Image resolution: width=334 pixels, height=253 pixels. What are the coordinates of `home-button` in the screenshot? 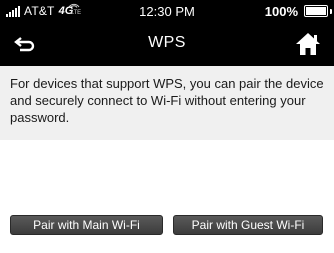 It's located at (308, 44).